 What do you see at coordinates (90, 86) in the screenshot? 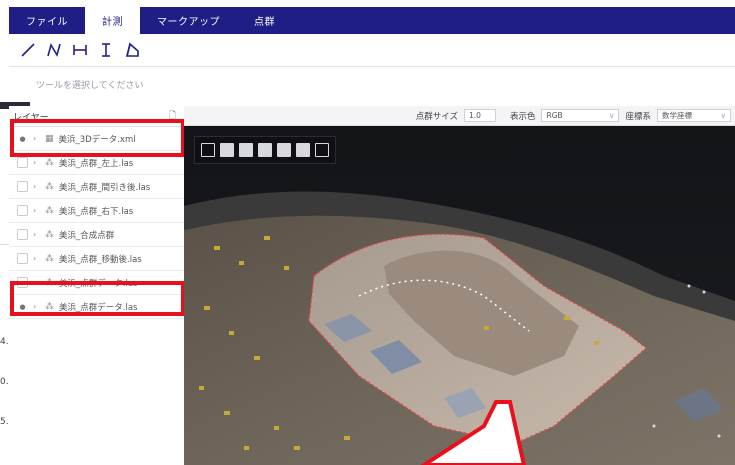
I see `tool-hint-text: ツールを選択してください` at bounding box center [90, 86].